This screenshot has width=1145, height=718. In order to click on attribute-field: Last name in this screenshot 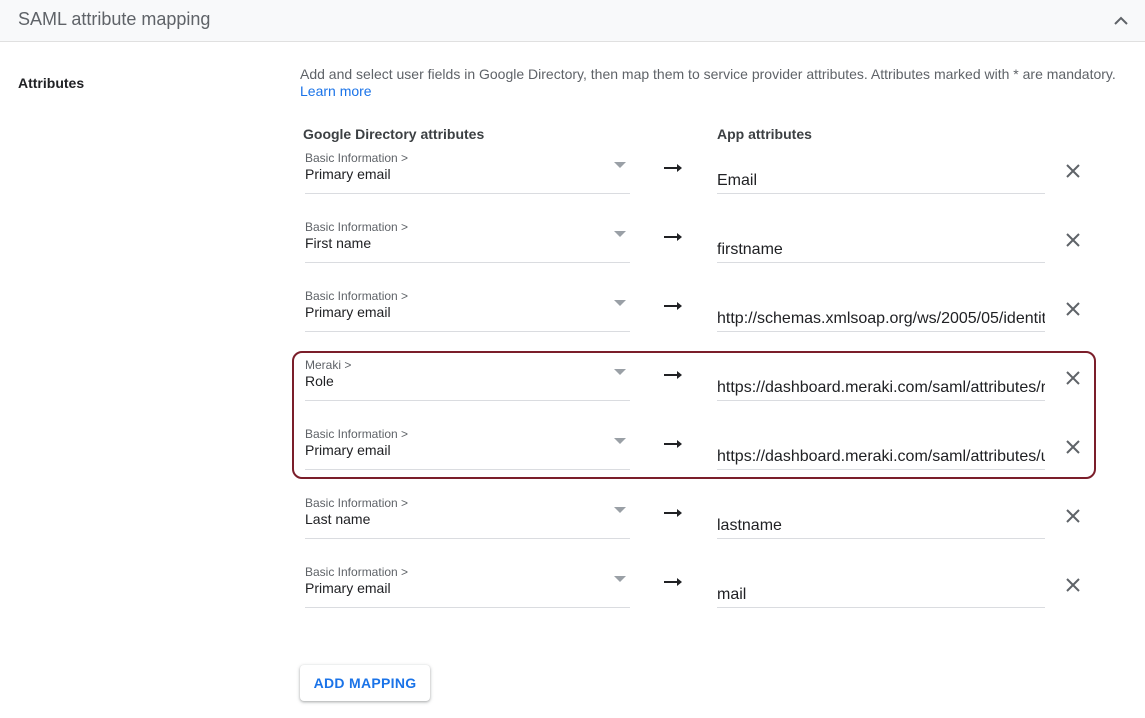, I will do `click(338, 519)`.